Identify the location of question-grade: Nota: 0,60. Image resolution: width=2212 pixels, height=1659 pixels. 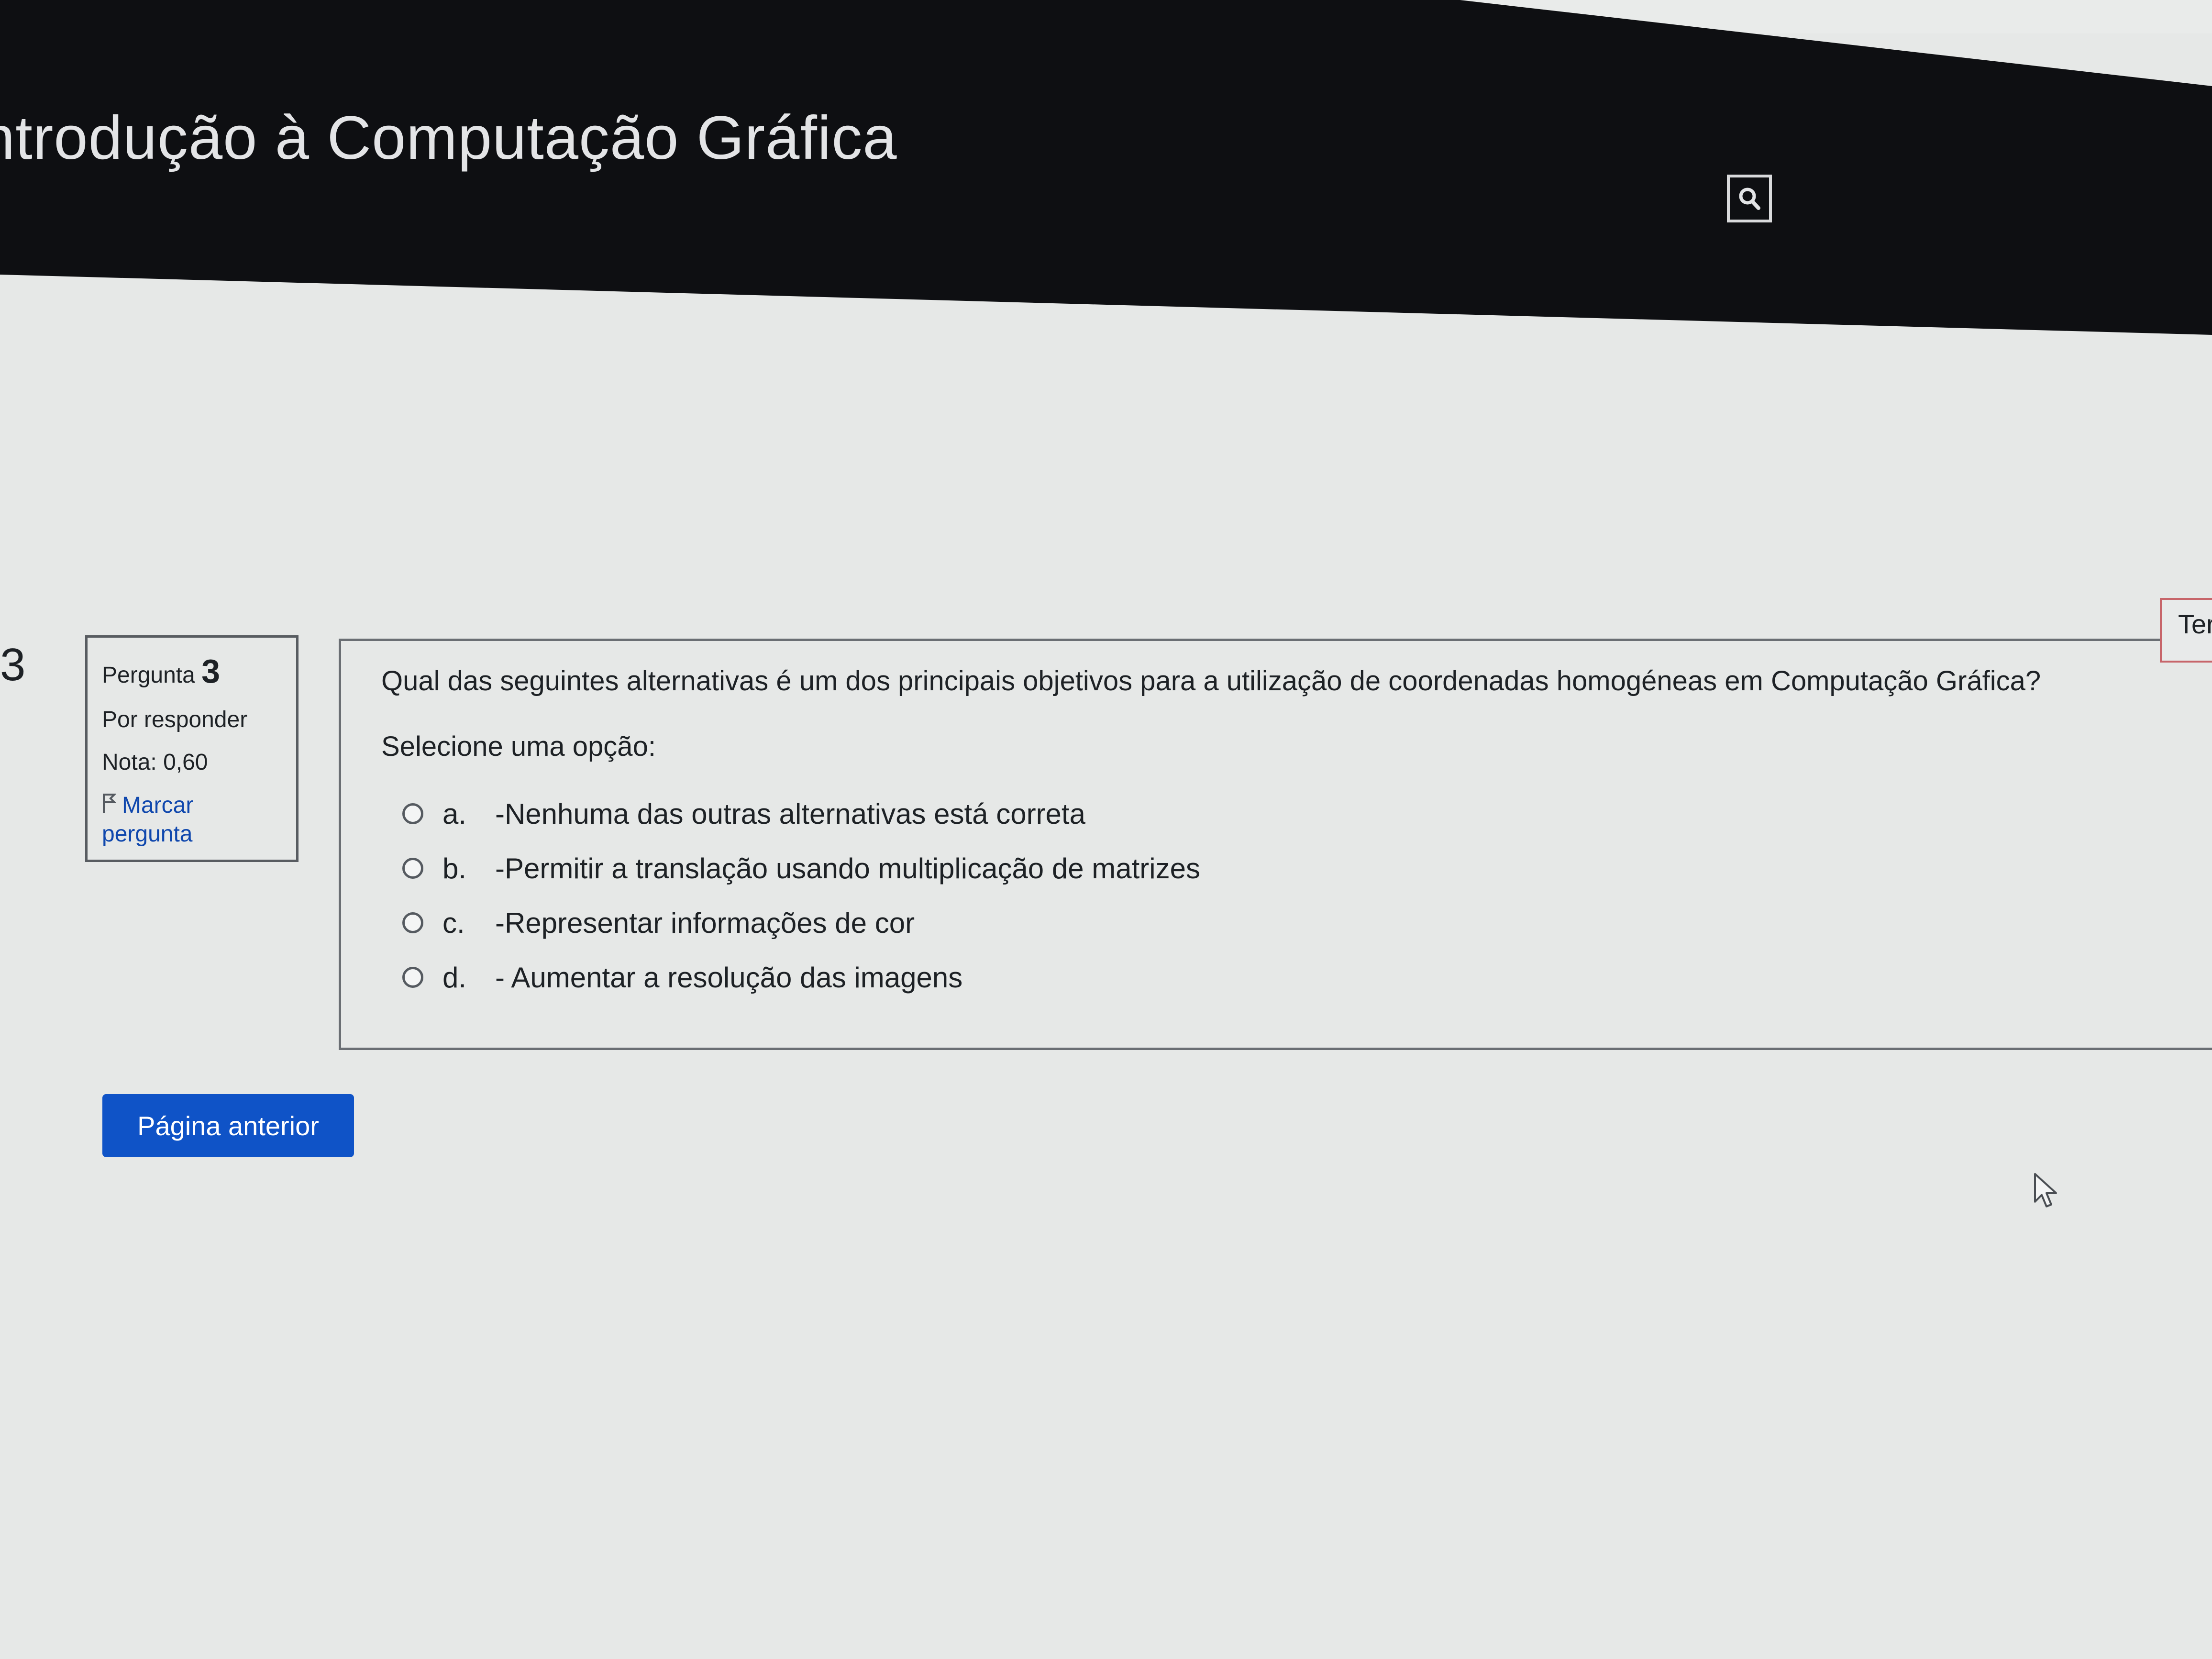
(155, 762).